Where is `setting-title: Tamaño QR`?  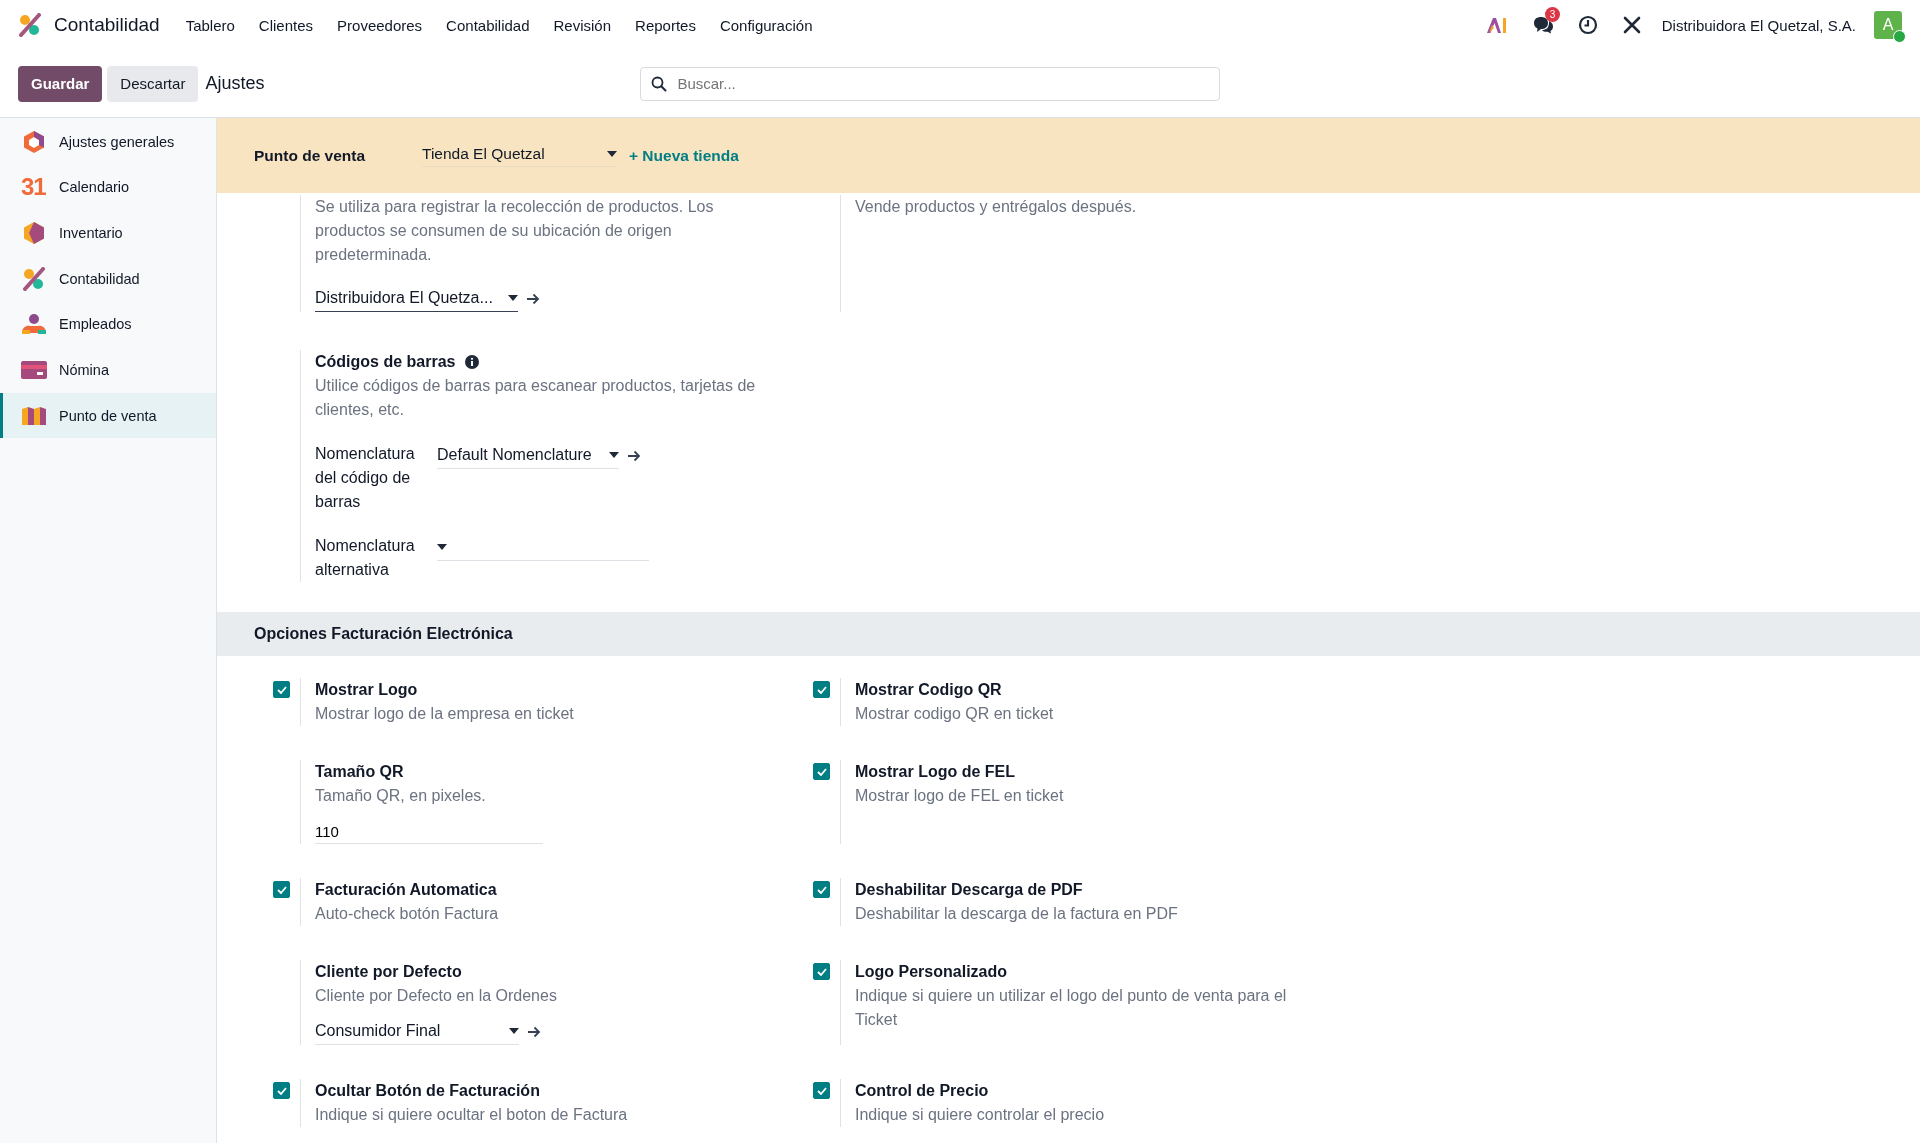 setting-title: Tamaño QR is located at coordinates (360, 772).